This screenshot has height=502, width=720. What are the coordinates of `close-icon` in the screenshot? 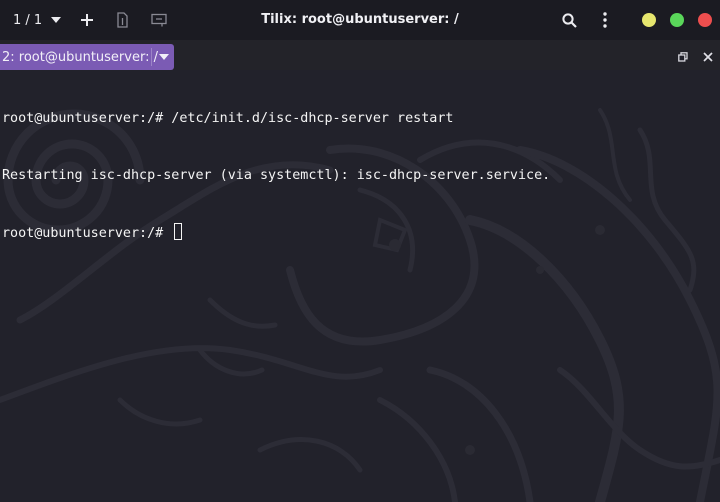 It's located at (708, 57).